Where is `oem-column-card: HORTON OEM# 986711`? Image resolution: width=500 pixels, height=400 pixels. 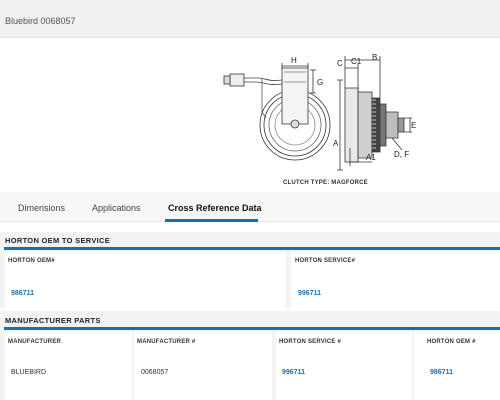 oem-column-card: HORTON OEM# 986711 is located at coordinates (145, 280).